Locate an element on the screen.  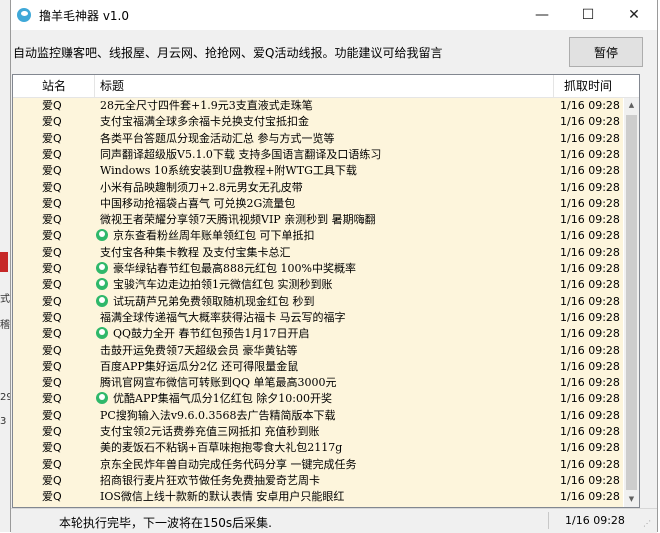
vertical-scrollbar: ▲ ▼ is located at coordinates (631, 302).